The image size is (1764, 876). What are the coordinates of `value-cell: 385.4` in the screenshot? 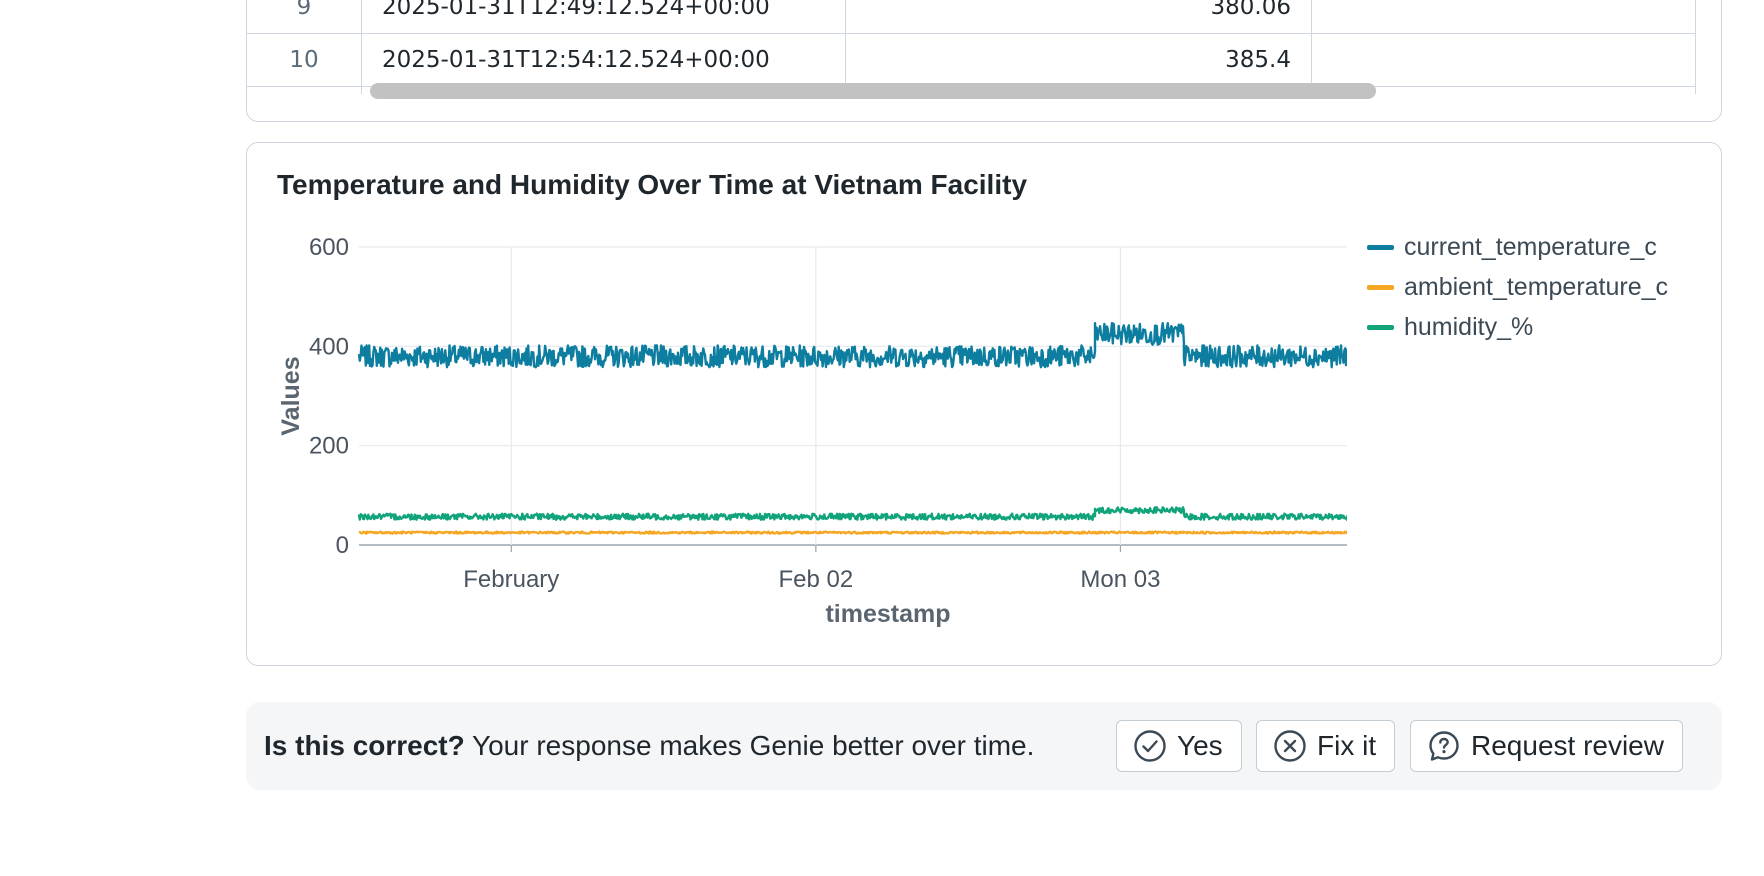 It's located at (1079, 60).